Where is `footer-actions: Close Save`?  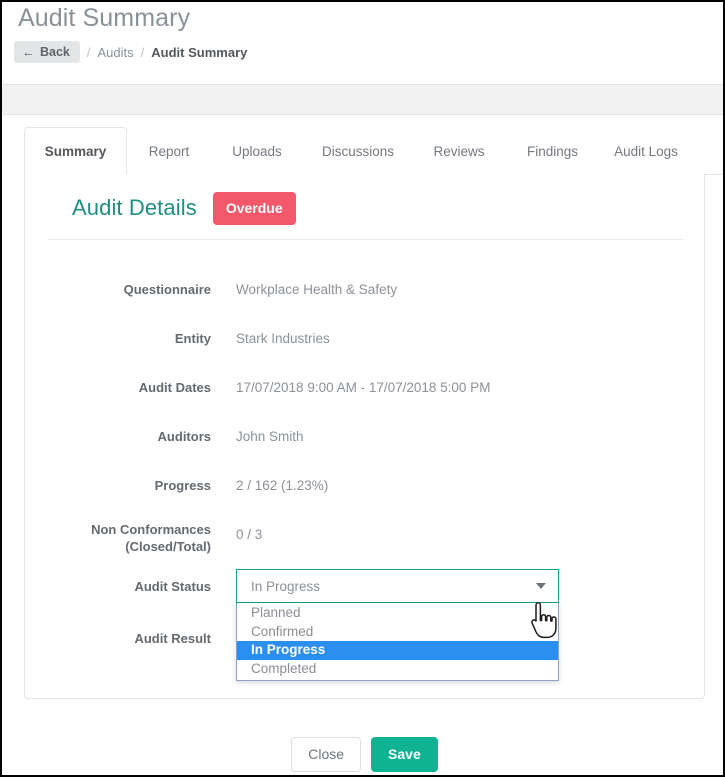
footer-actions: Close Save is located at coordinates (362, 754).